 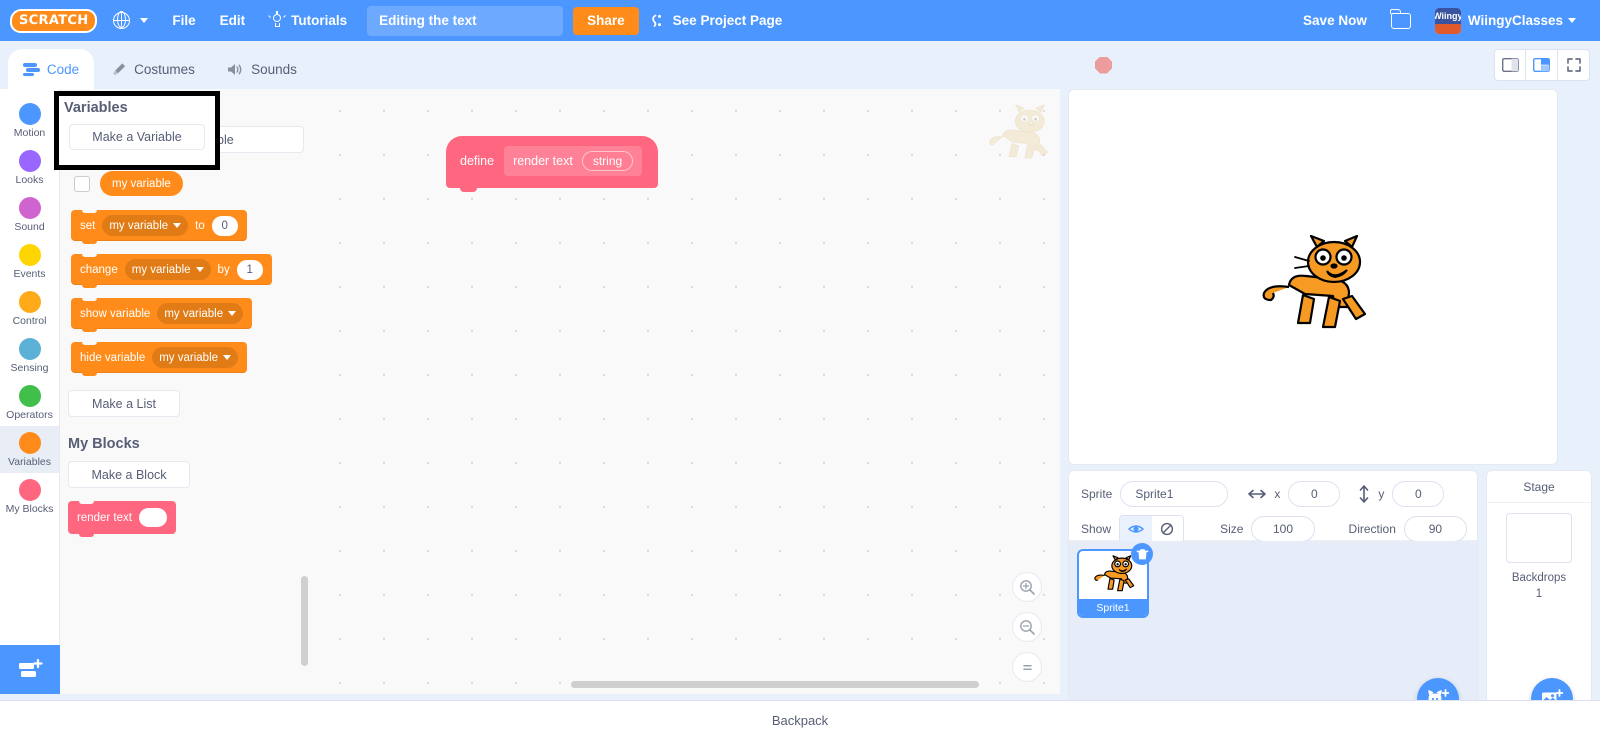 I want to click on tab-code: Code, so click(x=51, y=69).